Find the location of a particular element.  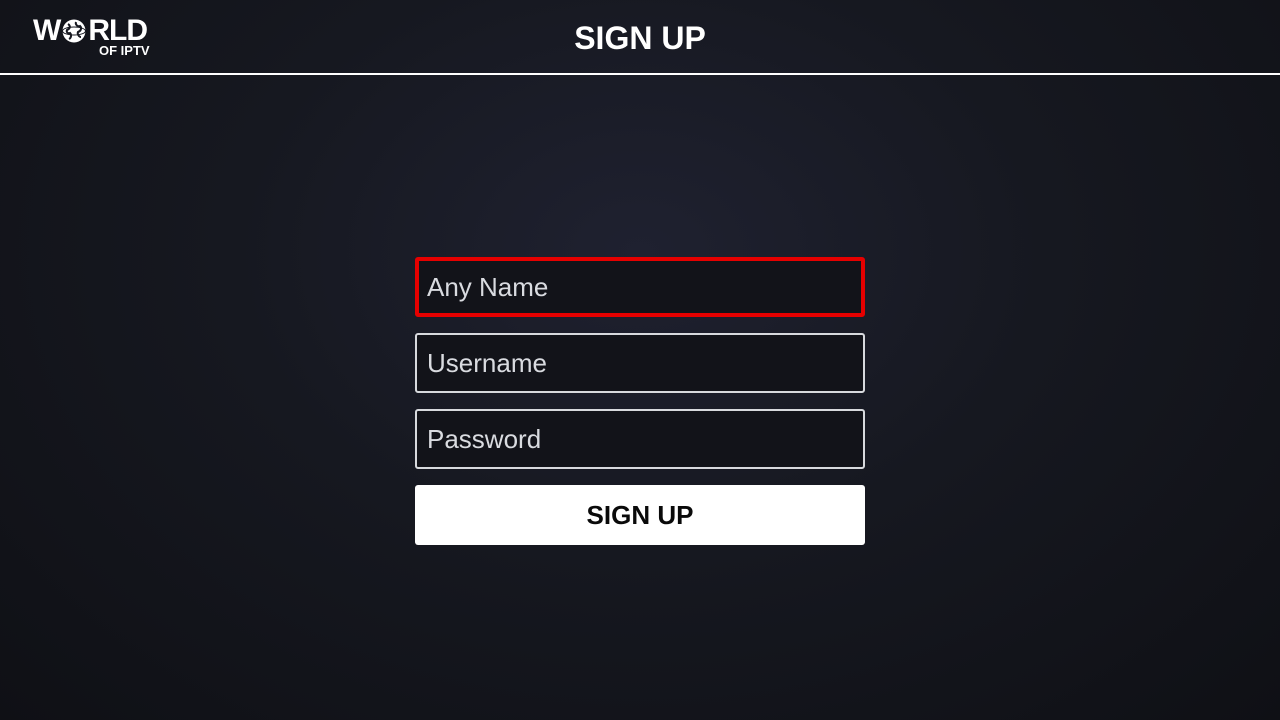

header-bar: W RLD OF IPTV SIGN UP is located at coordinates (640, 37).